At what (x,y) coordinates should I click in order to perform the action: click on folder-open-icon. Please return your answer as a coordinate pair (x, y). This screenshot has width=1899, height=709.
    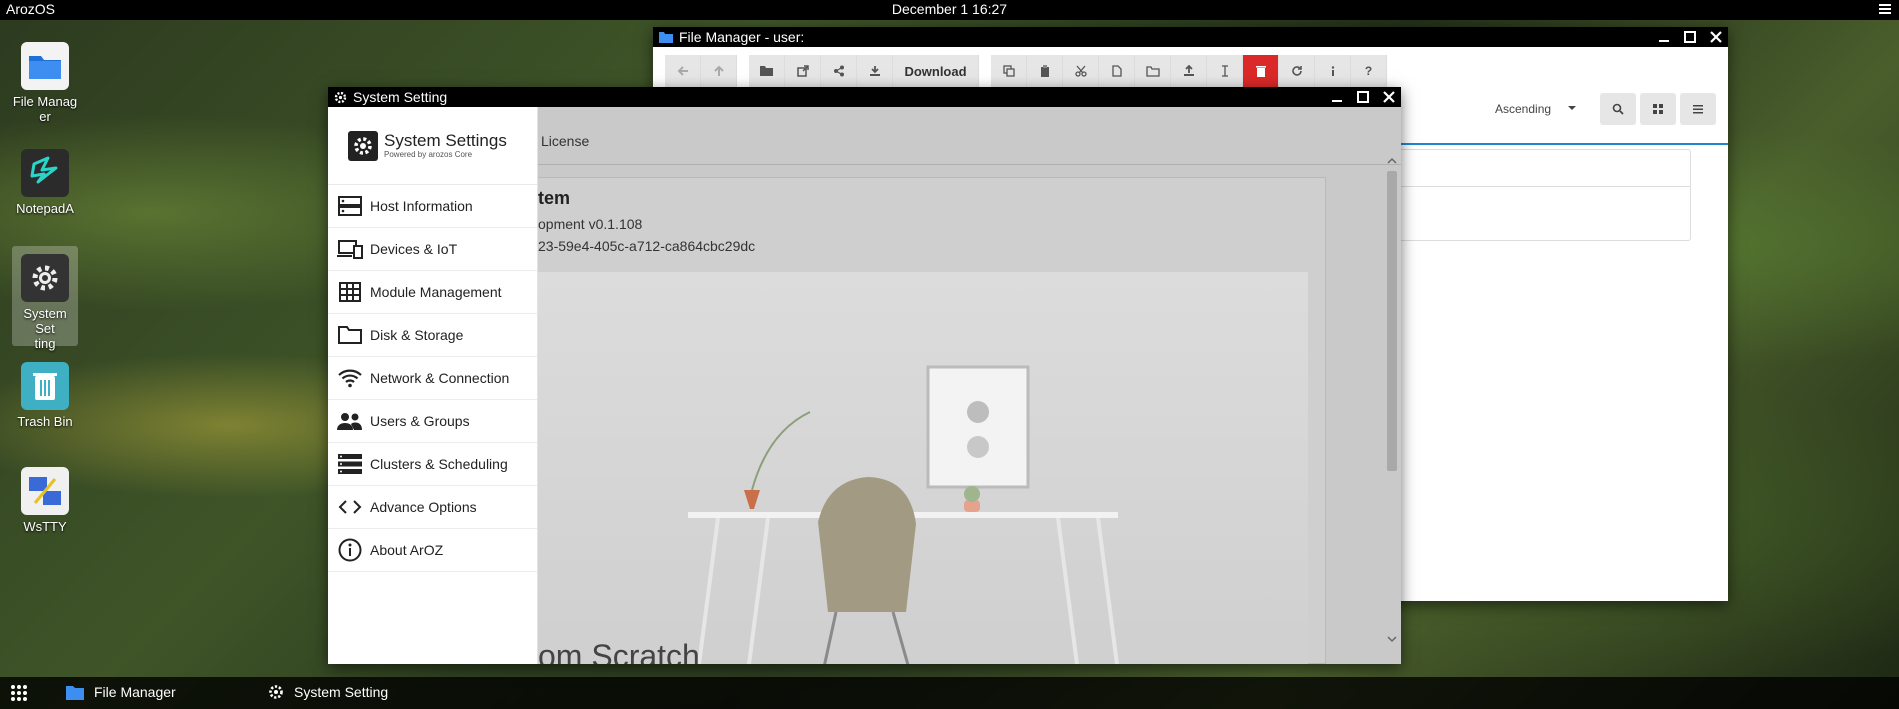
    Looking at the image, I should click on (766, 71).